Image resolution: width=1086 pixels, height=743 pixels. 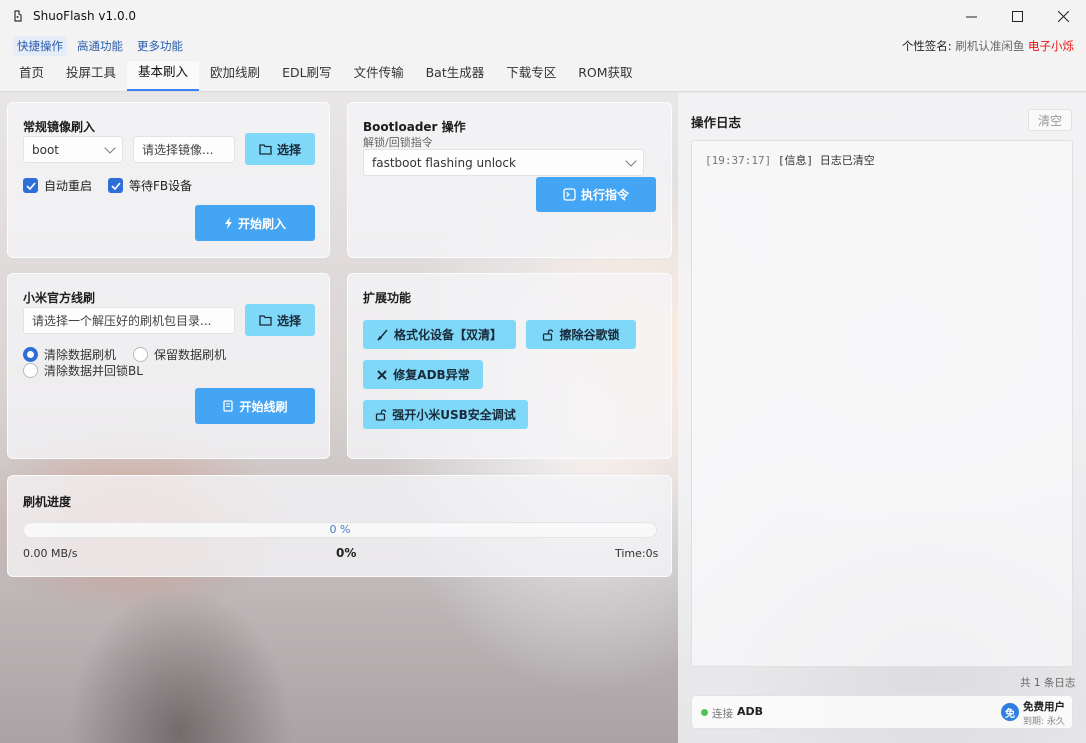 I want to click on progress-bar-text: 0 %, so click(x=340, y=529).